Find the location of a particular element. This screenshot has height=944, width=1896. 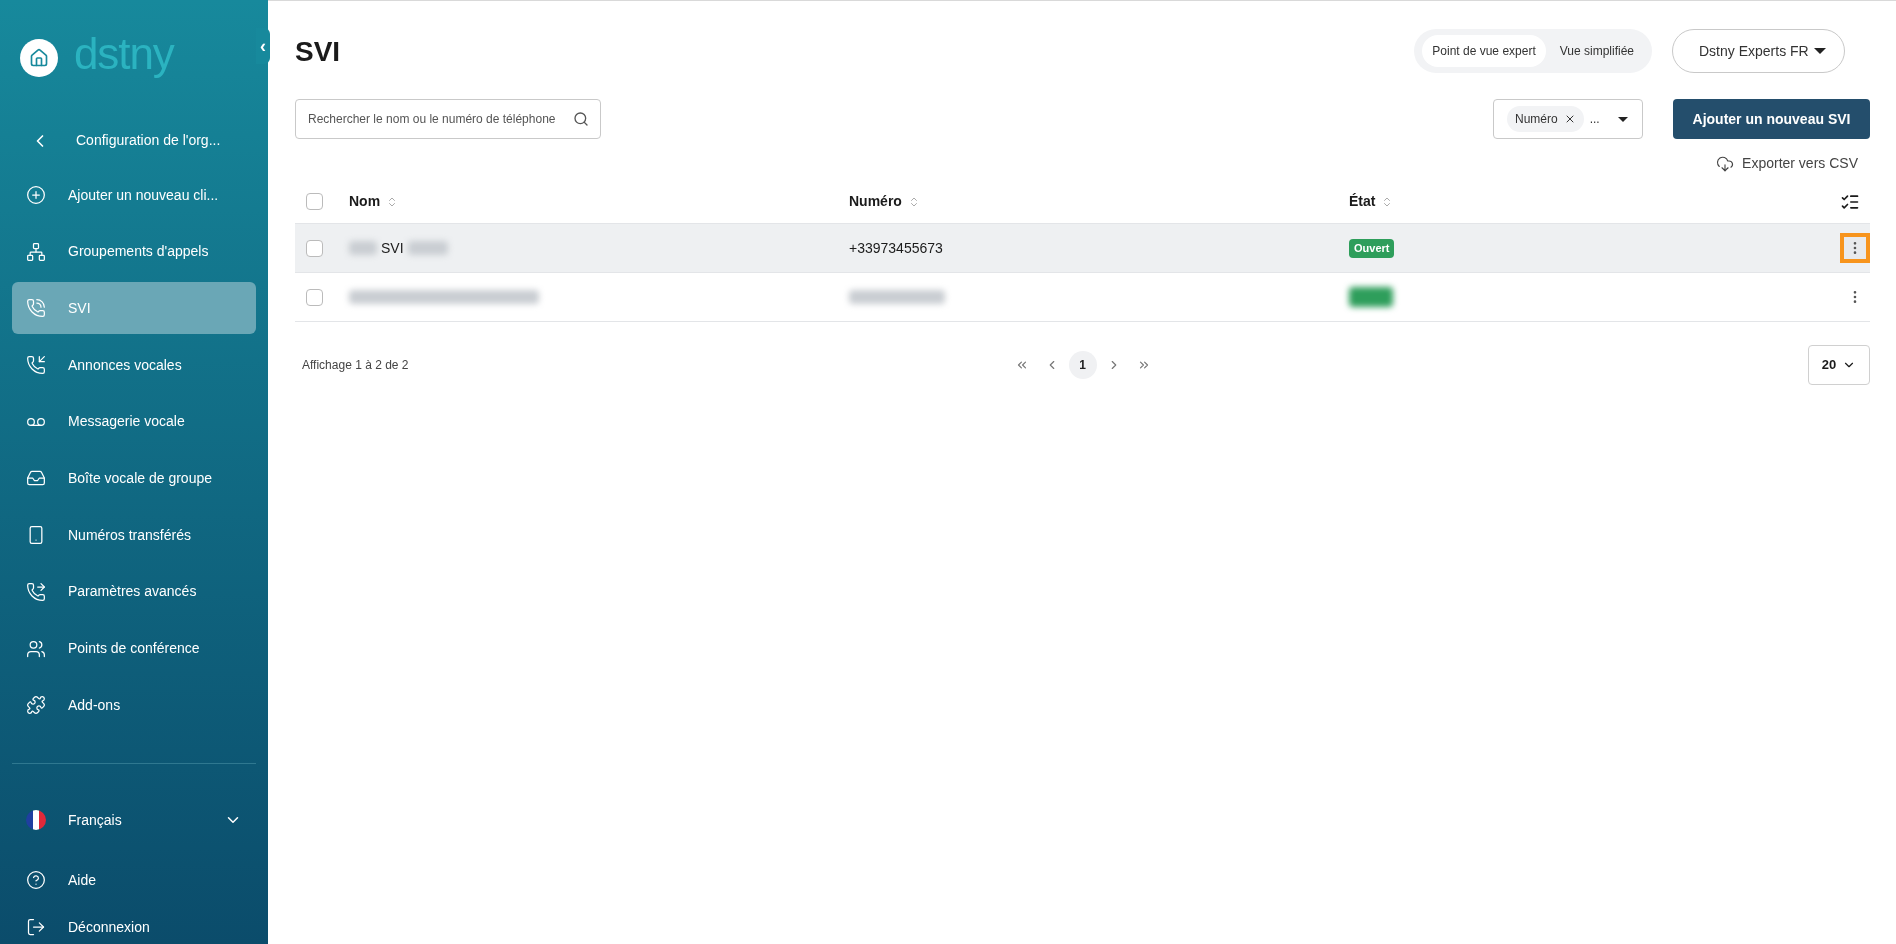

page-size-select: 20 is located at coordinates (1839, 365).